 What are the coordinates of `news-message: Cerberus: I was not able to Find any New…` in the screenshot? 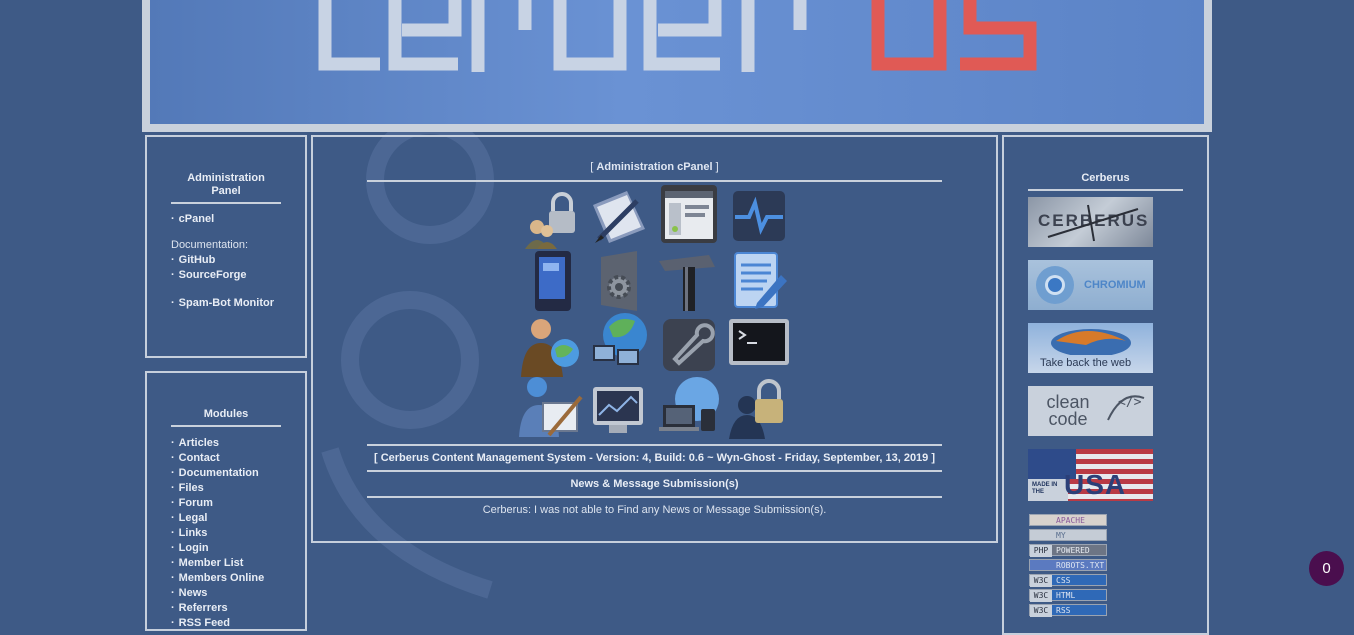 It's located at (654, 510).